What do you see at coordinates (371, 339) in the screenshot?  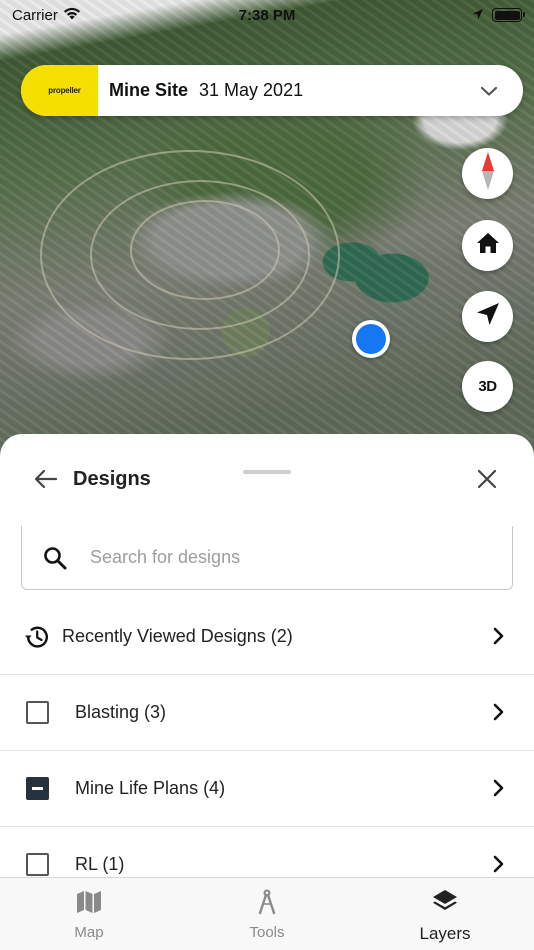 I see `current-location-marker` at bounding box center [371, 339].